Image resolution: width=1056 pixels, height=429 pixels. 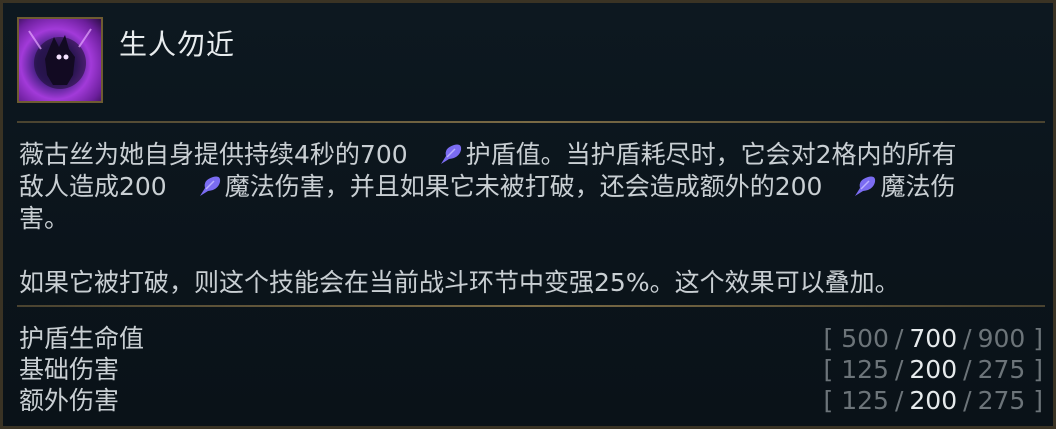 What do you see at coordinates (69, 400) in the screenshot?
I see `stat-label: 额外伤害` at bounding box center [69, 400].